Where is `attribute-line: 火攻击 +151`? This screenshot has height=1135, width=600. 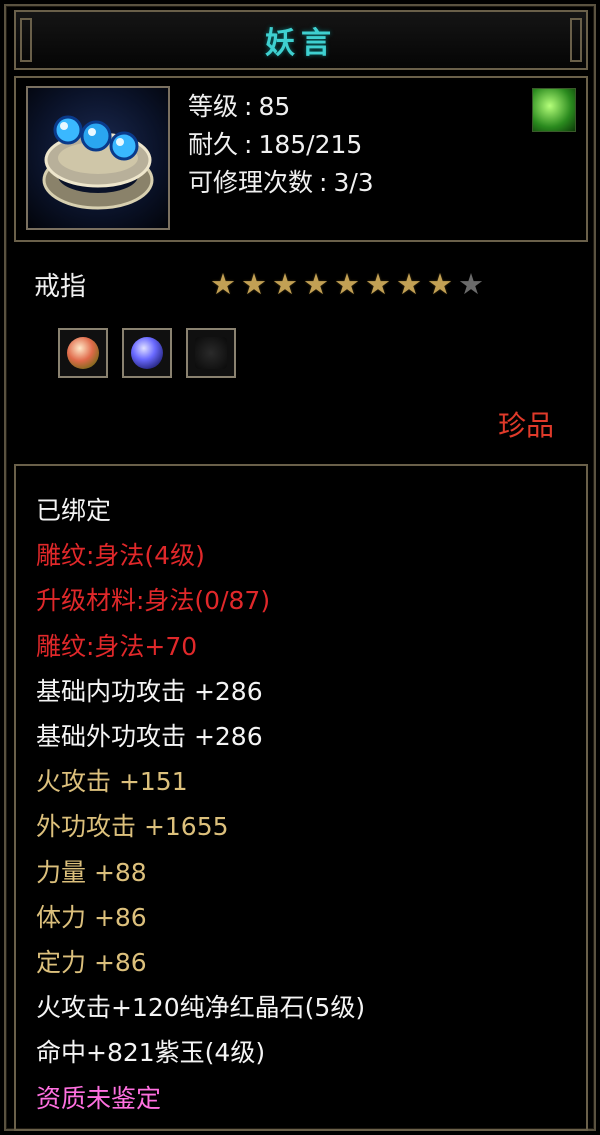 attribute-line: 火攻击 +151 is located at coordinates (112, 782).